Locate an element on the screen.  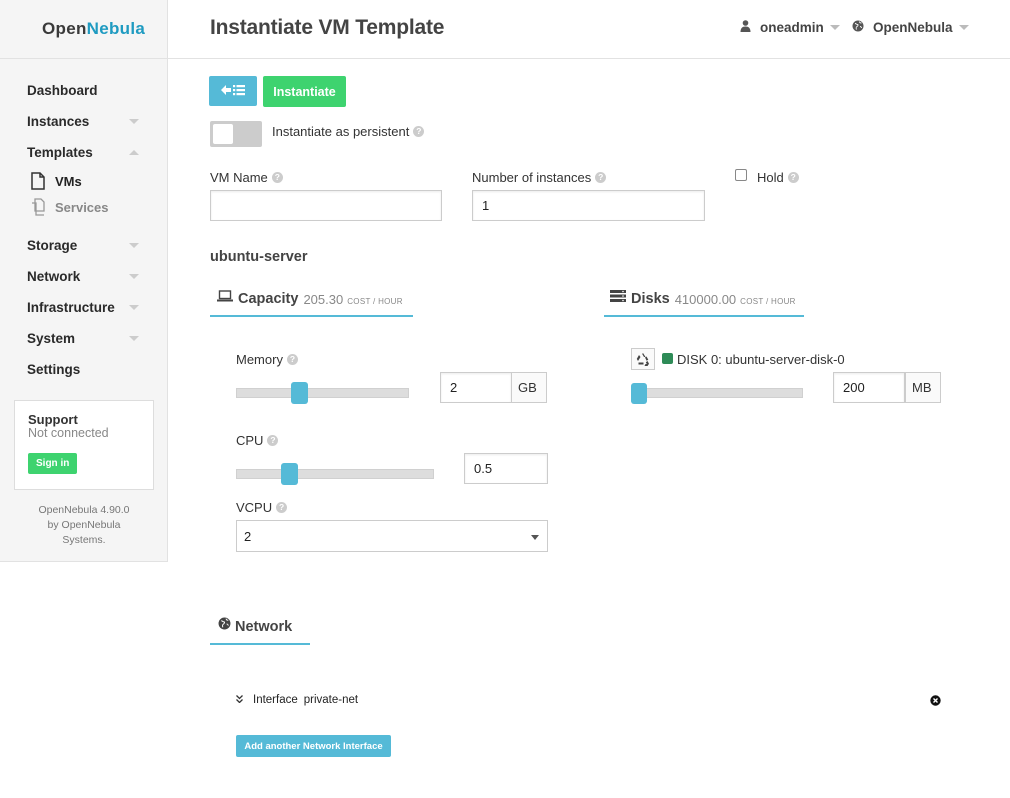
disk-size-input: 200 is located at coordinates (869, 387).